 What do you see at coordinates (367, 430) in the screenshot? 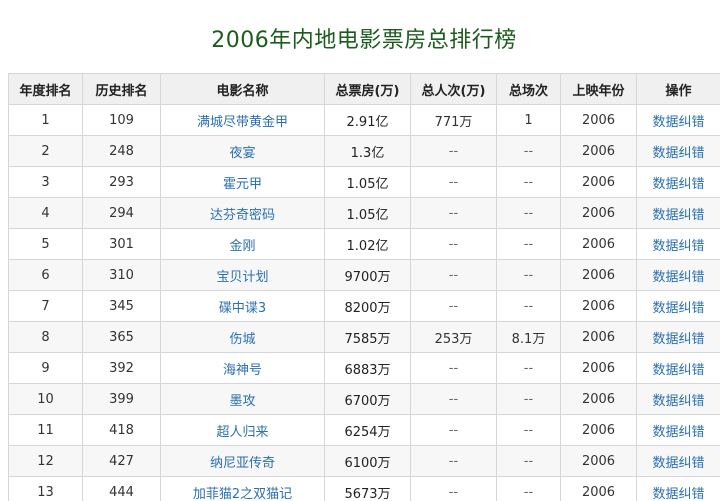
I see `total-gross-cell: 6254万` at bounding box center [367, 430].